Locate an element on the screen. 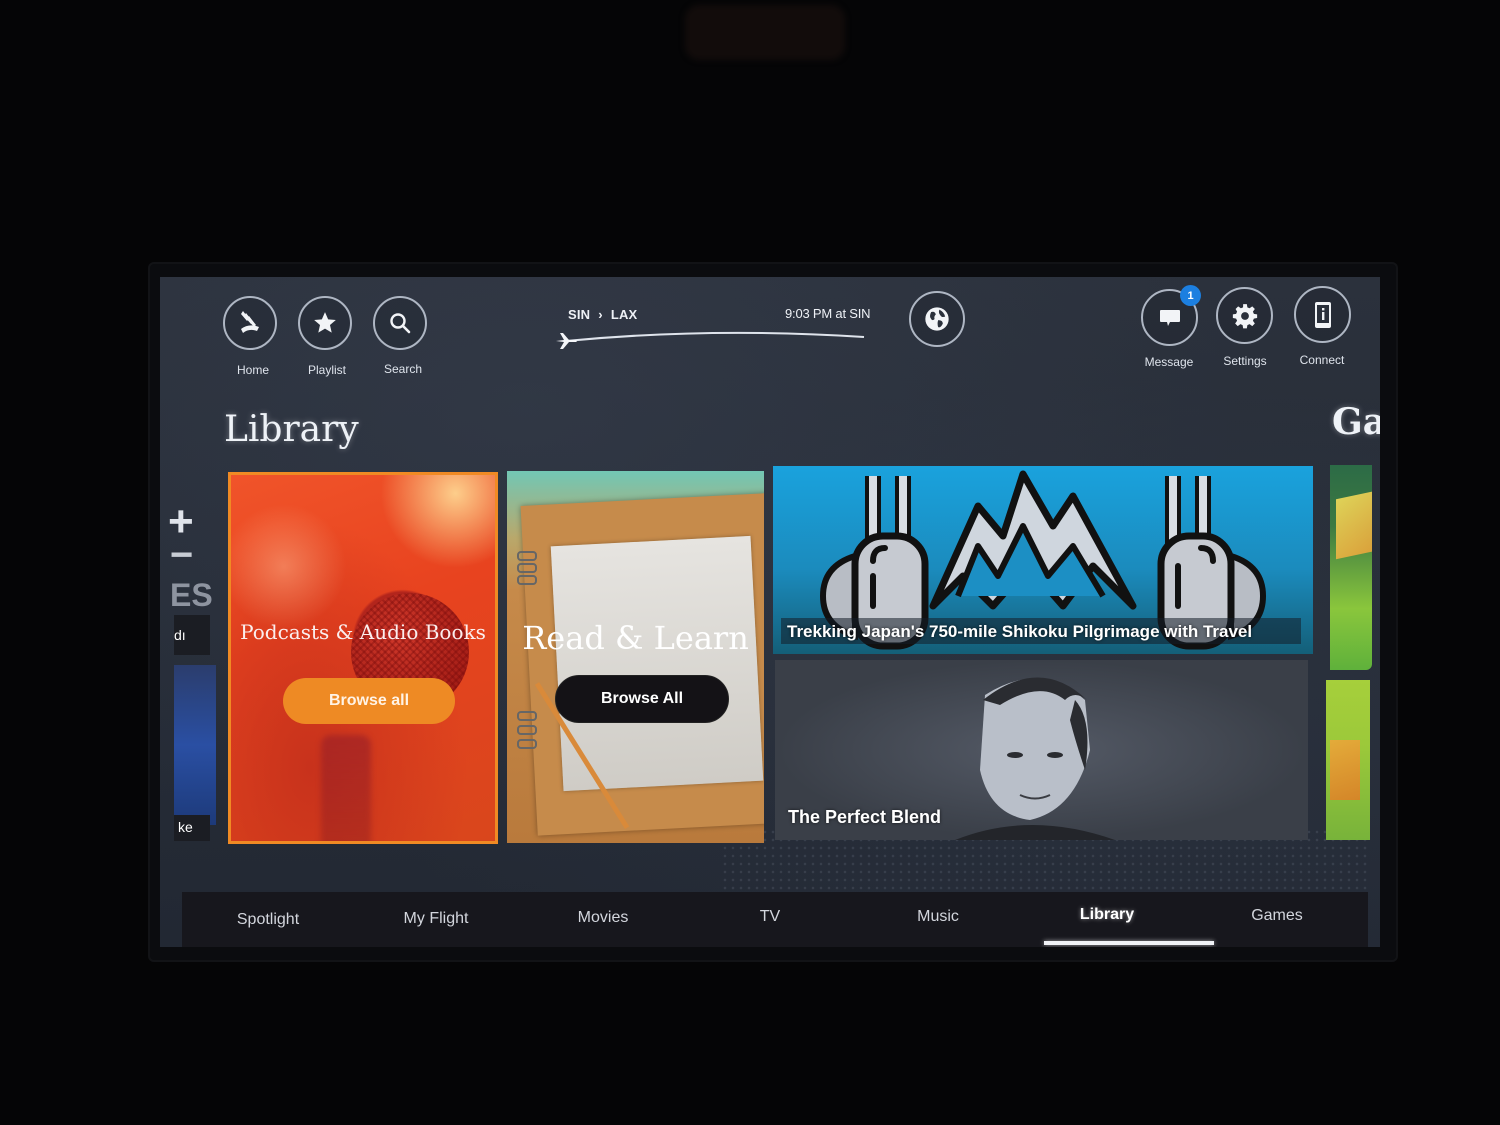 The width and height of the screenshot is (1500, 1125). globe-icon is located at coordinates (937, 319).